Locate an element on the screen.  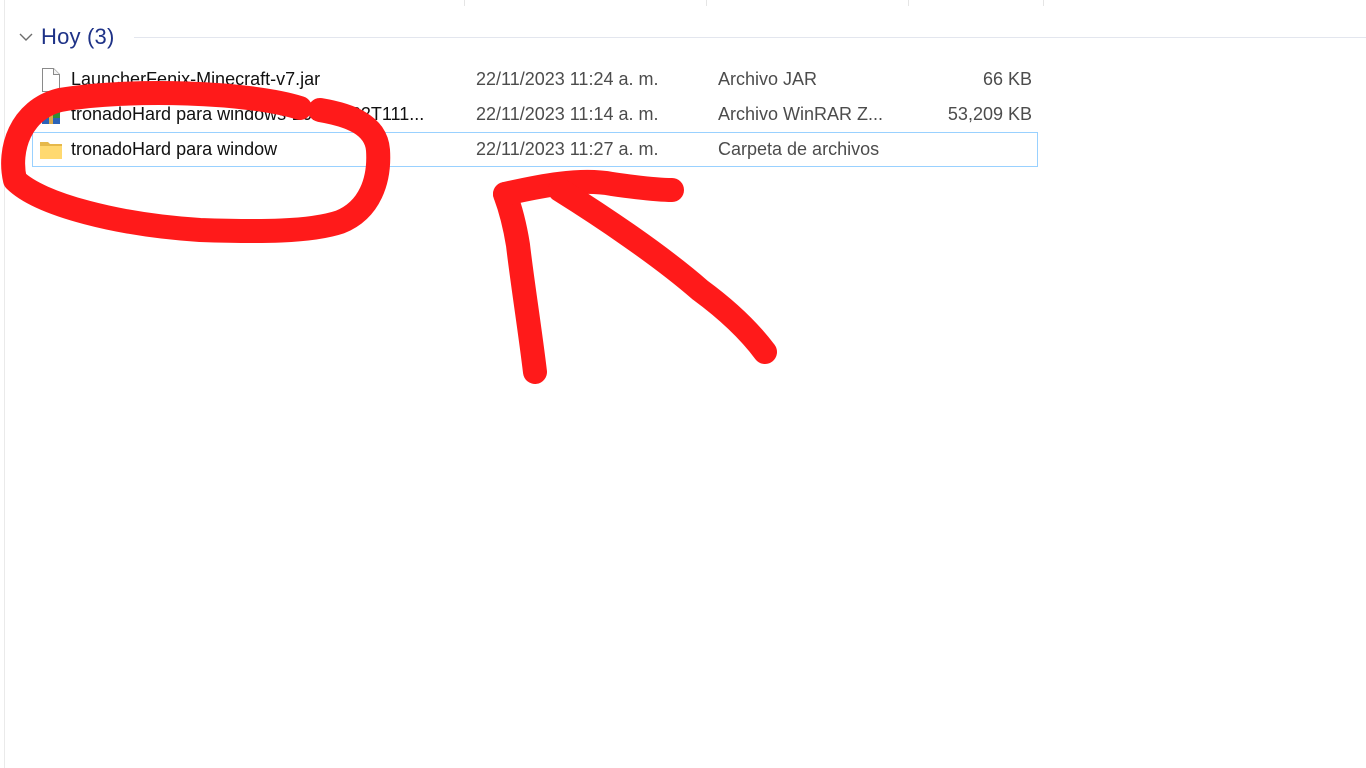
annotation-arrow-head is located at coordinates (588, 187).